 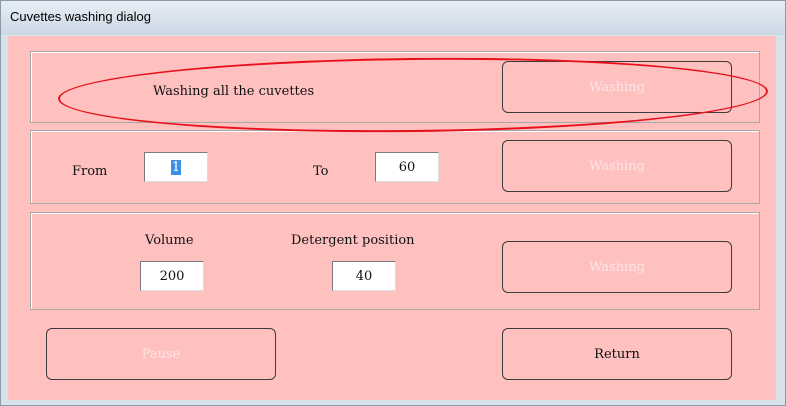 What do you see at coordinates (169, 240) in the screenshot?
I see `volume-label: Volume` at bounding box center [169, 240].